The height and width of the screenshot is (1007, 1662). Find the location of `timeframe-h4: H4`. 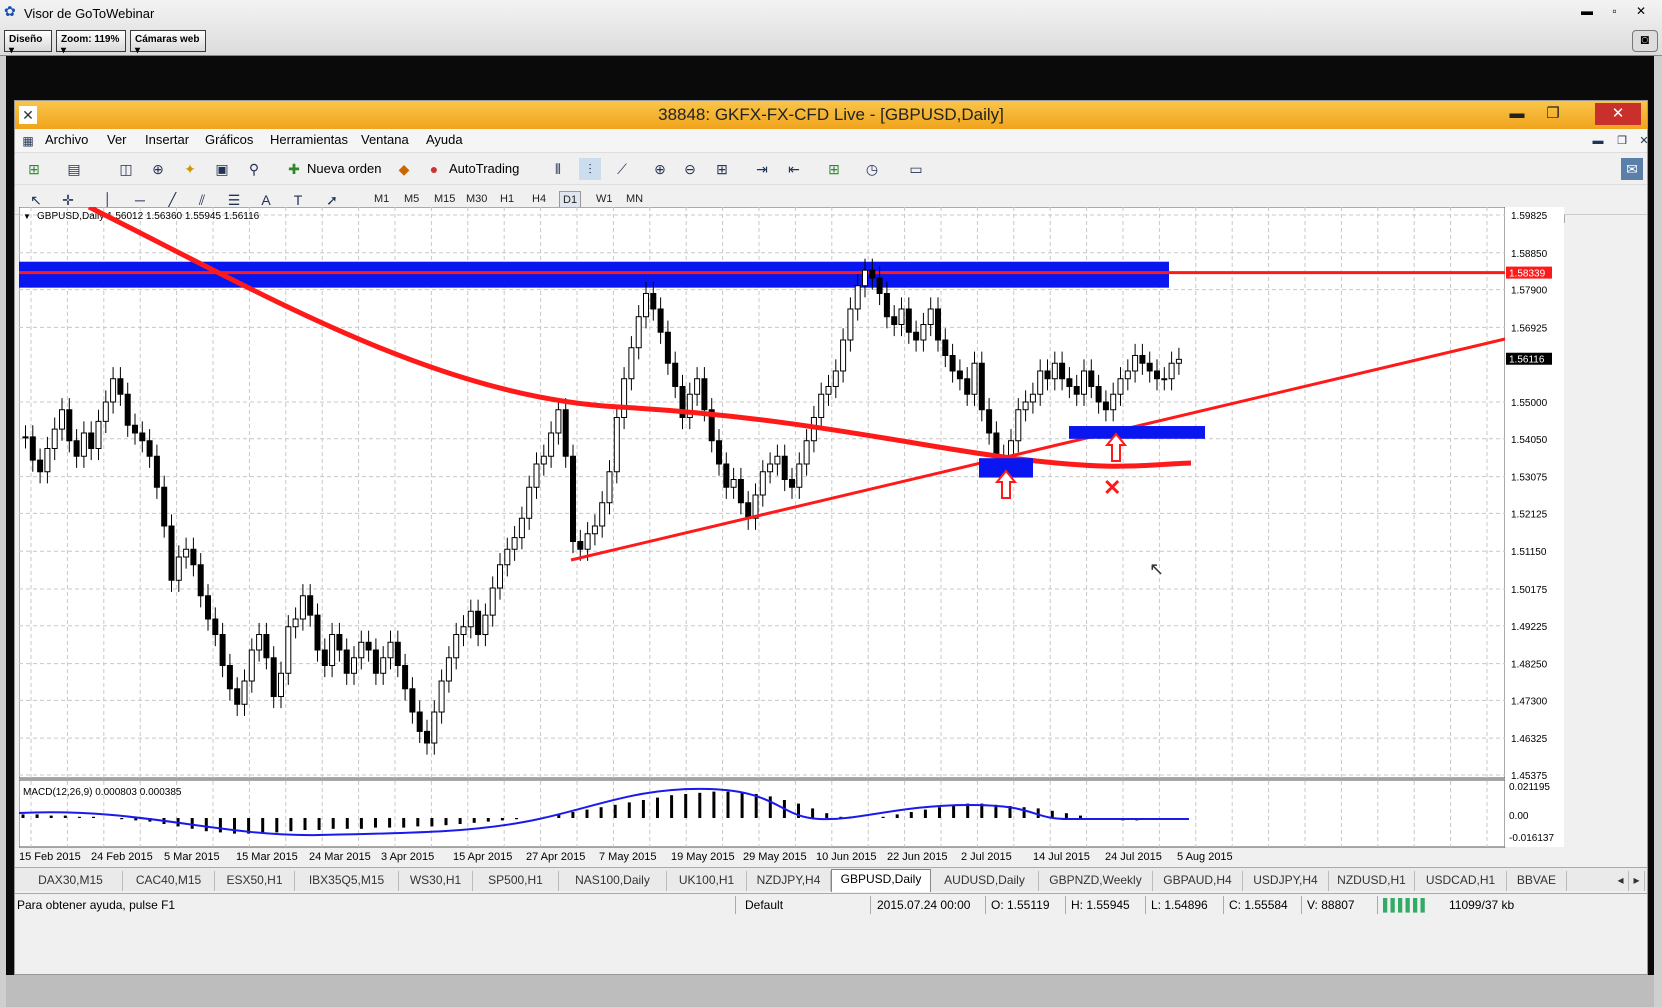

timeframe-h4: H4 is located at coordinates (539, 199).